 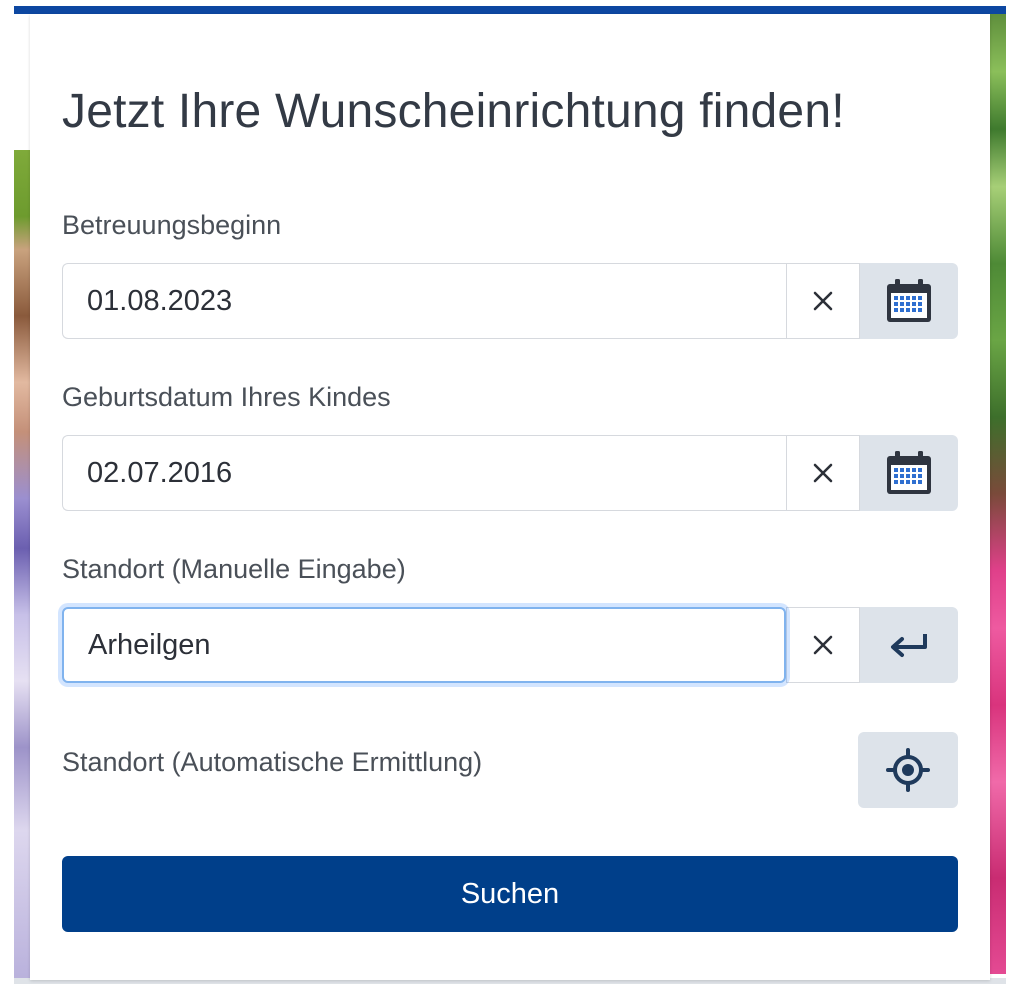 I want to click on location-manual-field, so click(x=510, y=645).